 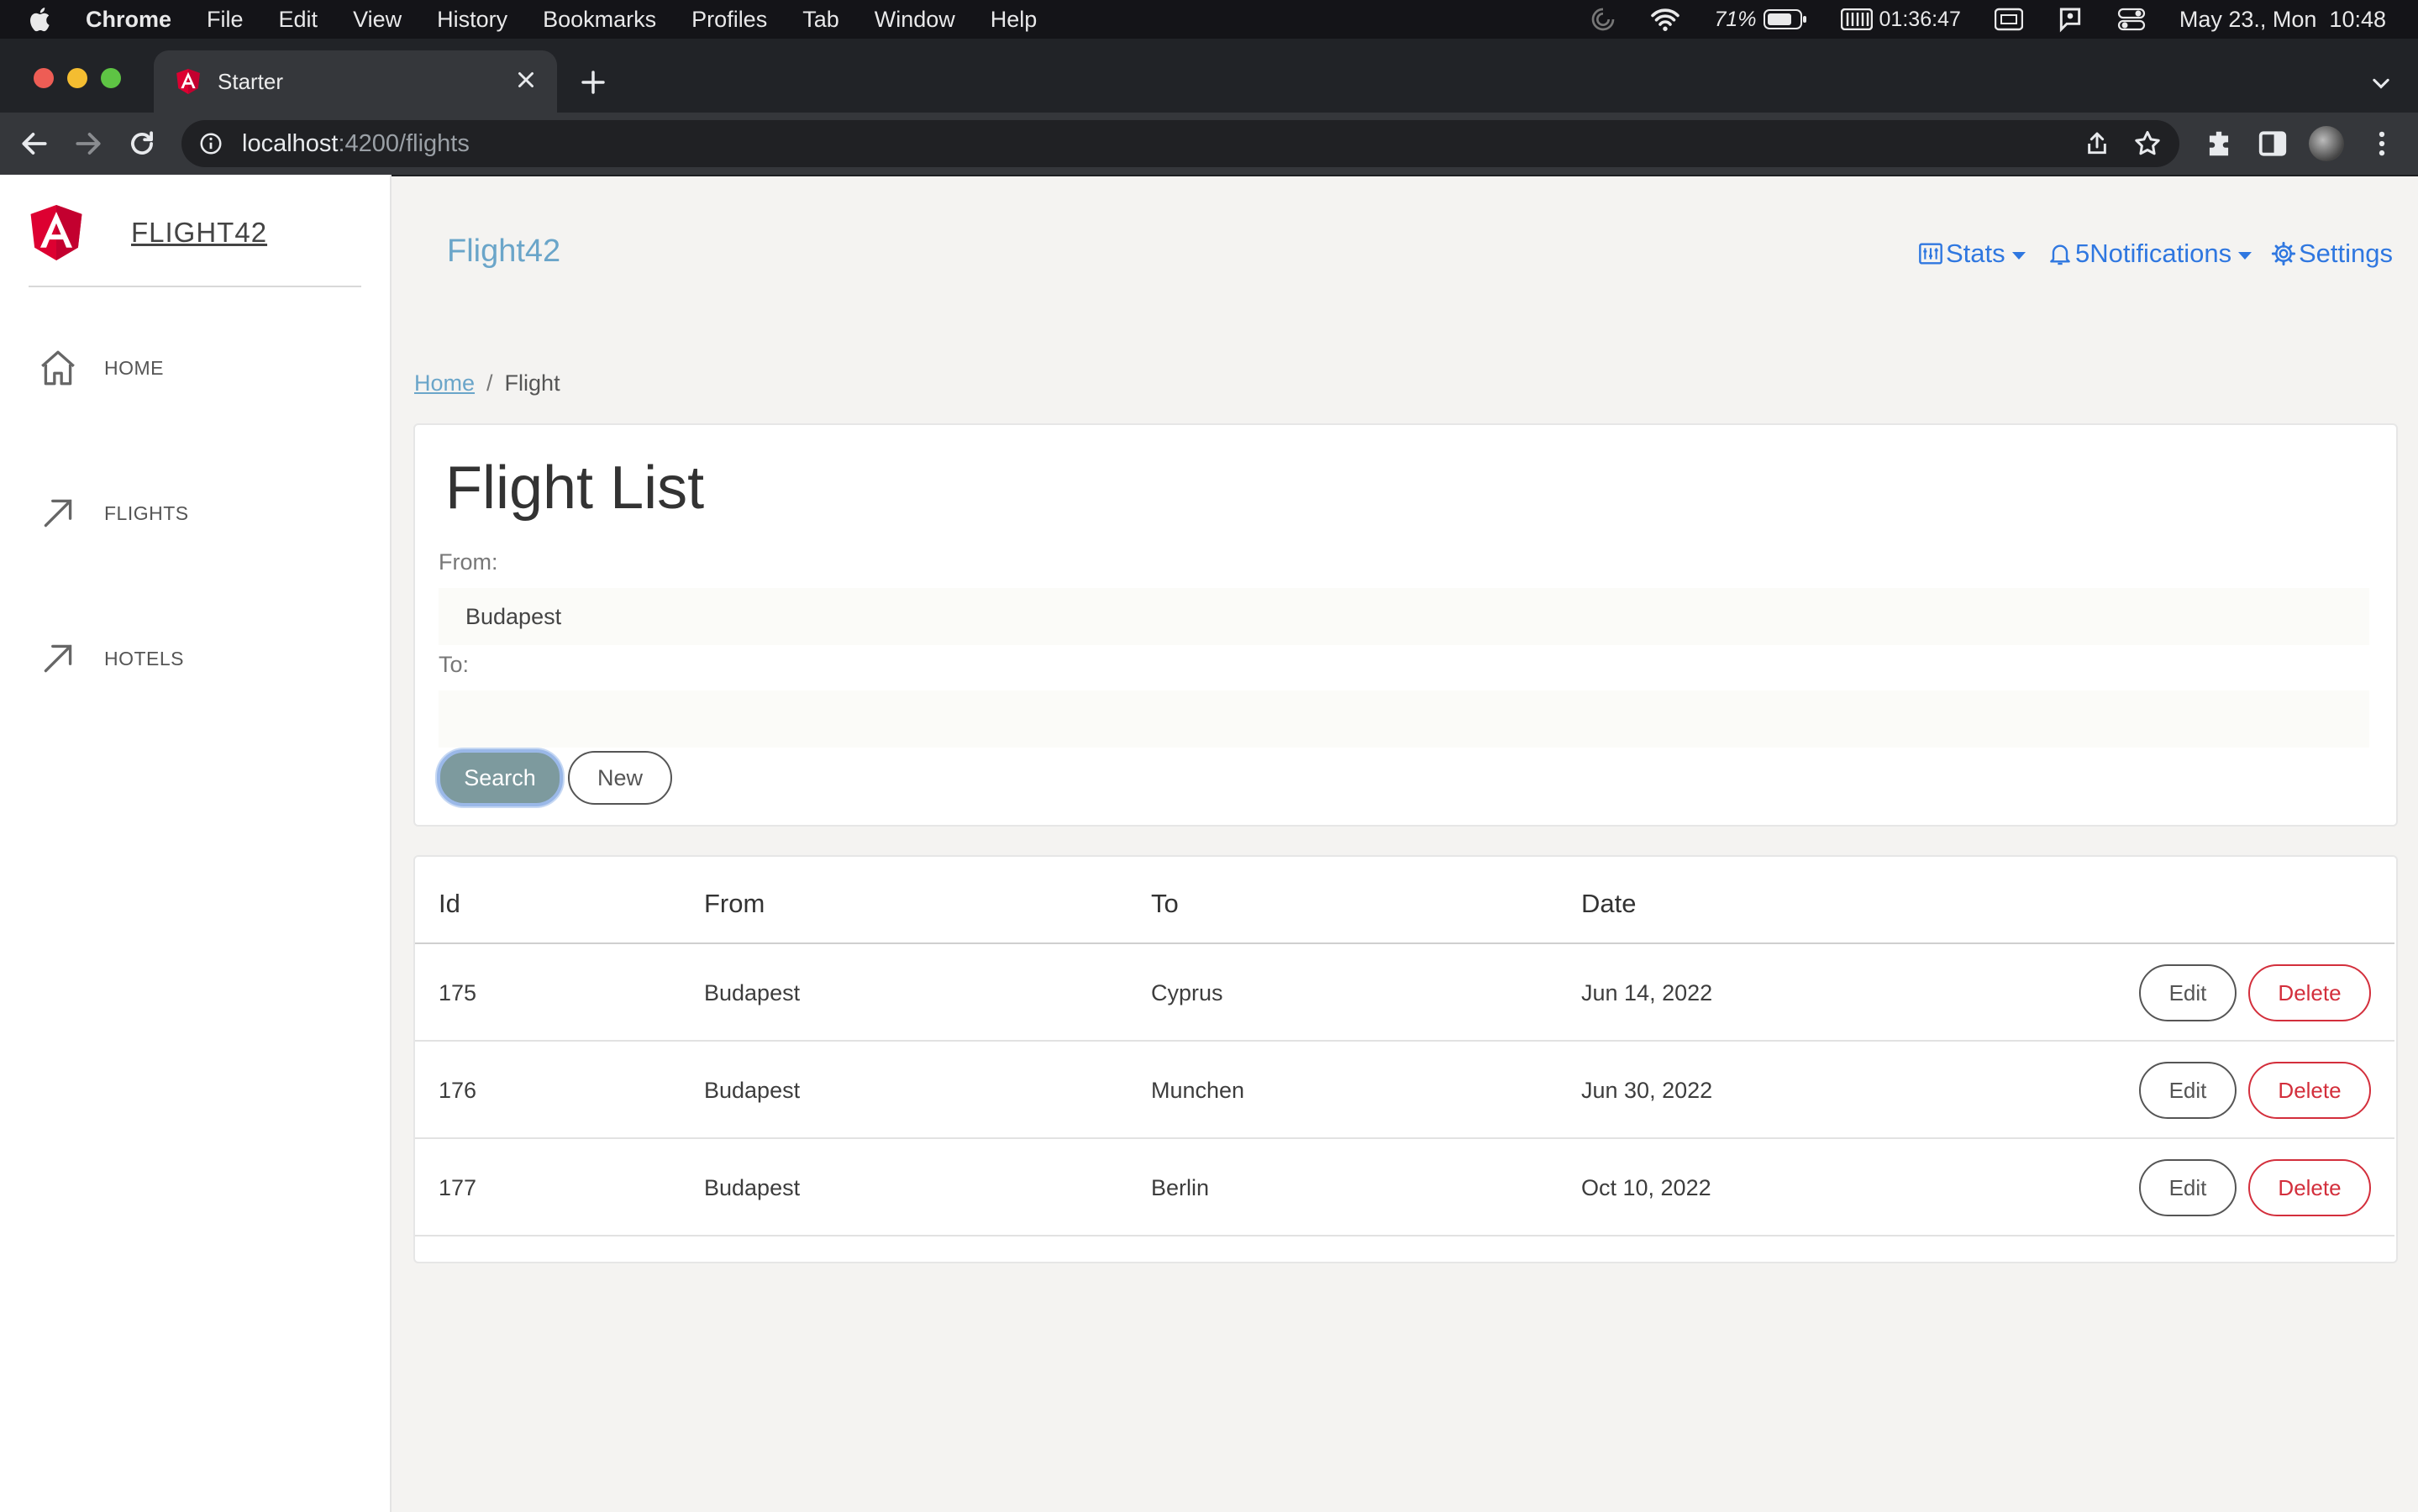 What do you see at coordinates (729, 20) in the screenshot?
I see `menu-profiles: Profiles` at bounding box center [729, 20].